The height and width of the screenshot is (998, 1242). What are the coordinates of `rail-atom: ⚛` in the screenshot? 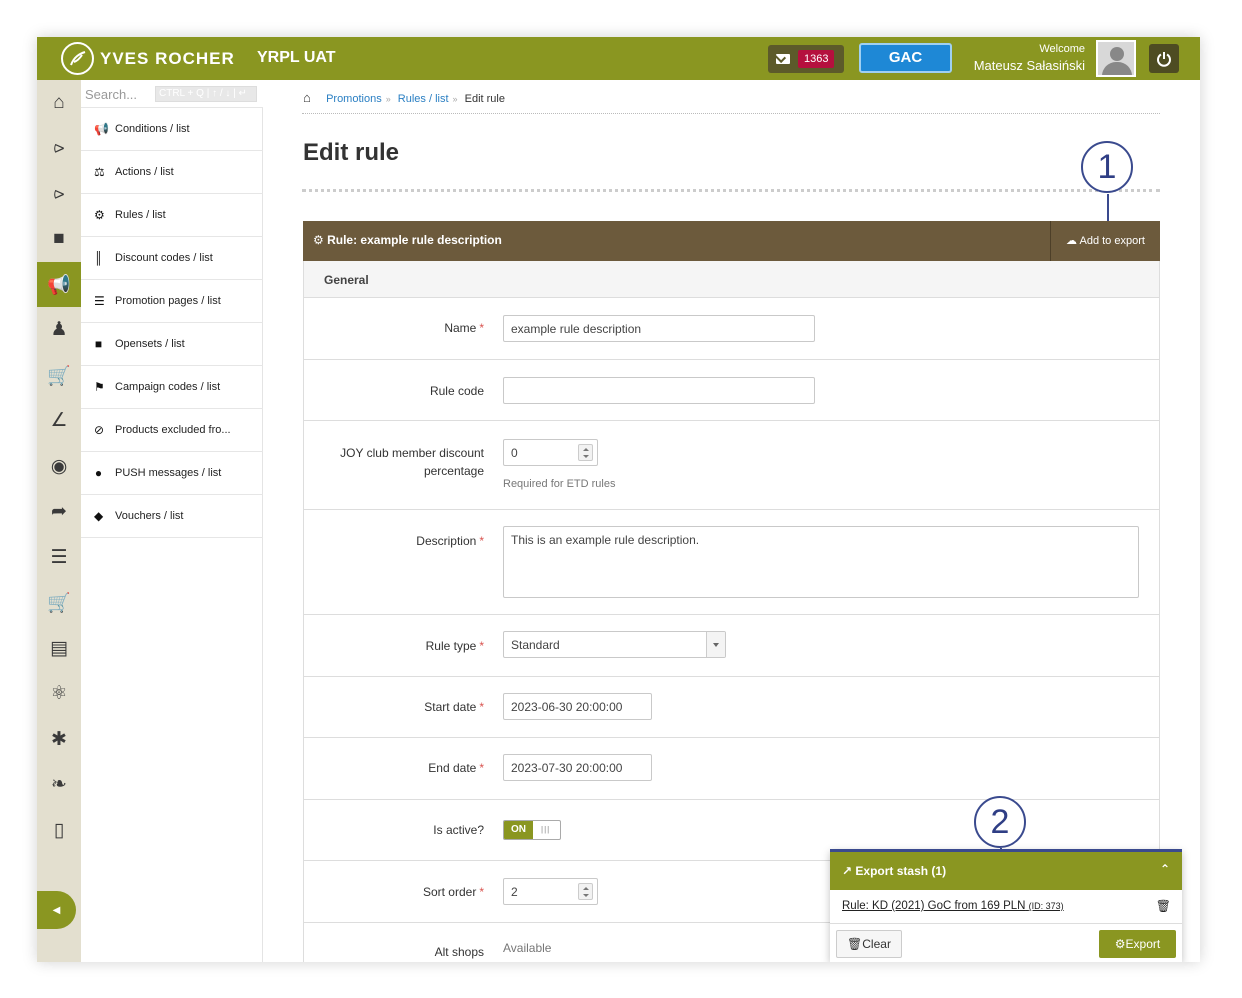 It's located at (59, 693).